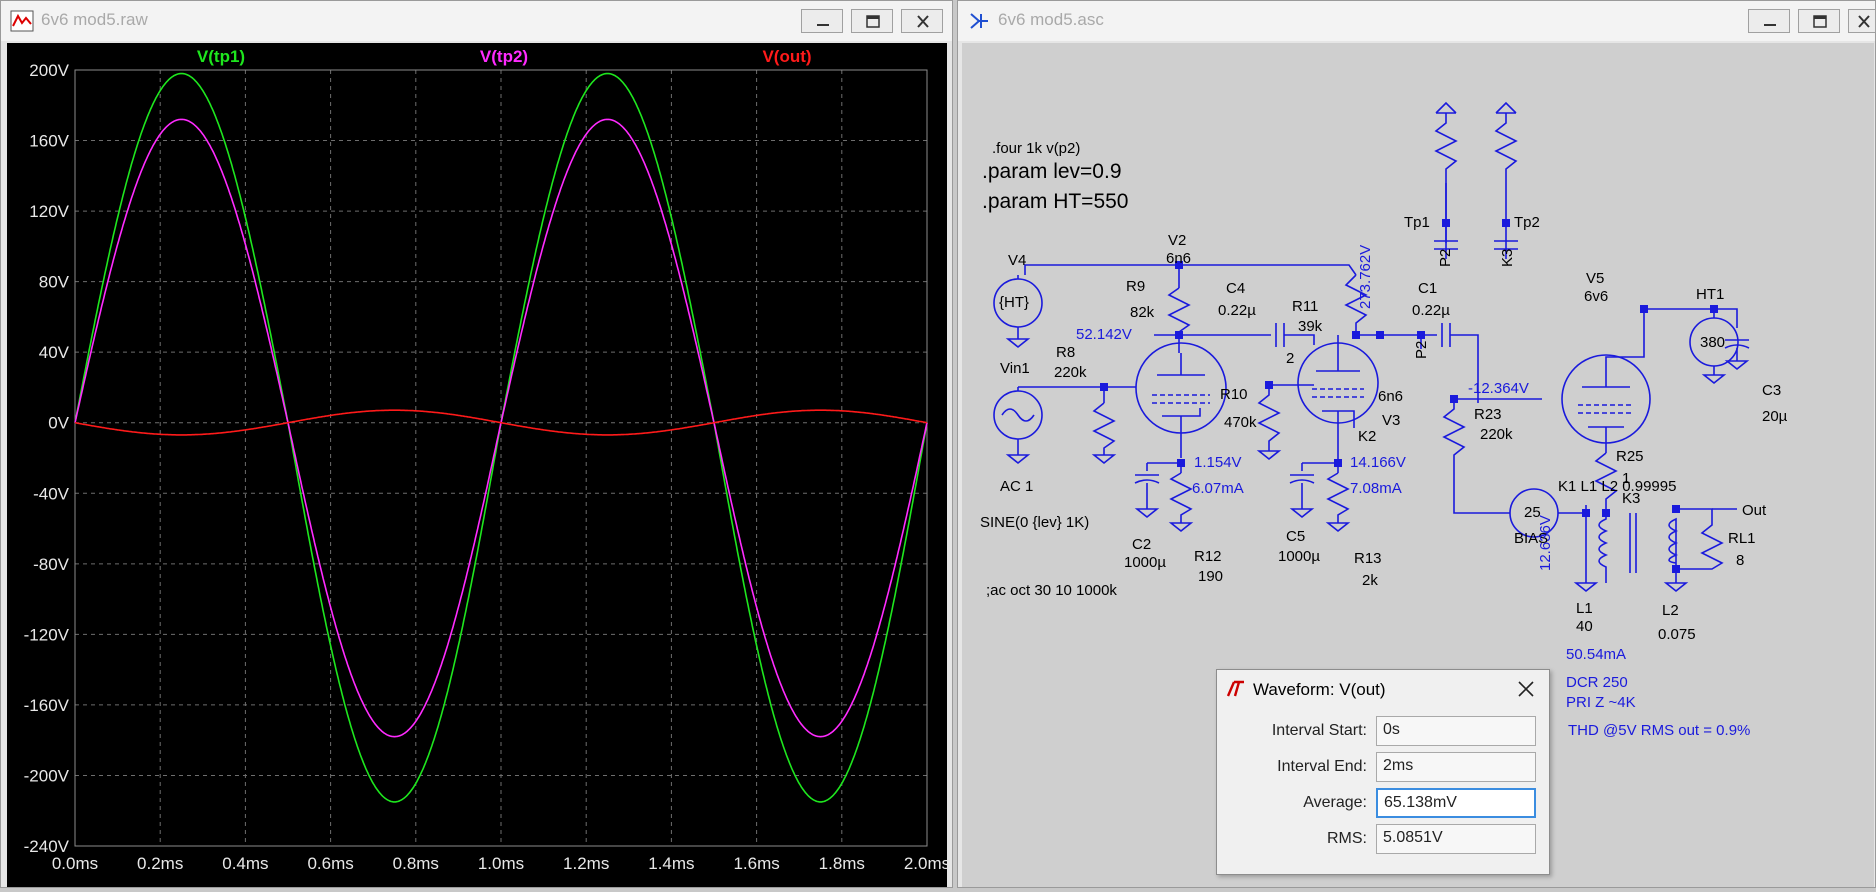 The width and height of the screenshot is (1876, 892). What do you see at coordinates (1659, 730) in the screenshot?
I see `note-thd: THD @5V RMS out = 0.9%` at bounding box center [1659, 730].